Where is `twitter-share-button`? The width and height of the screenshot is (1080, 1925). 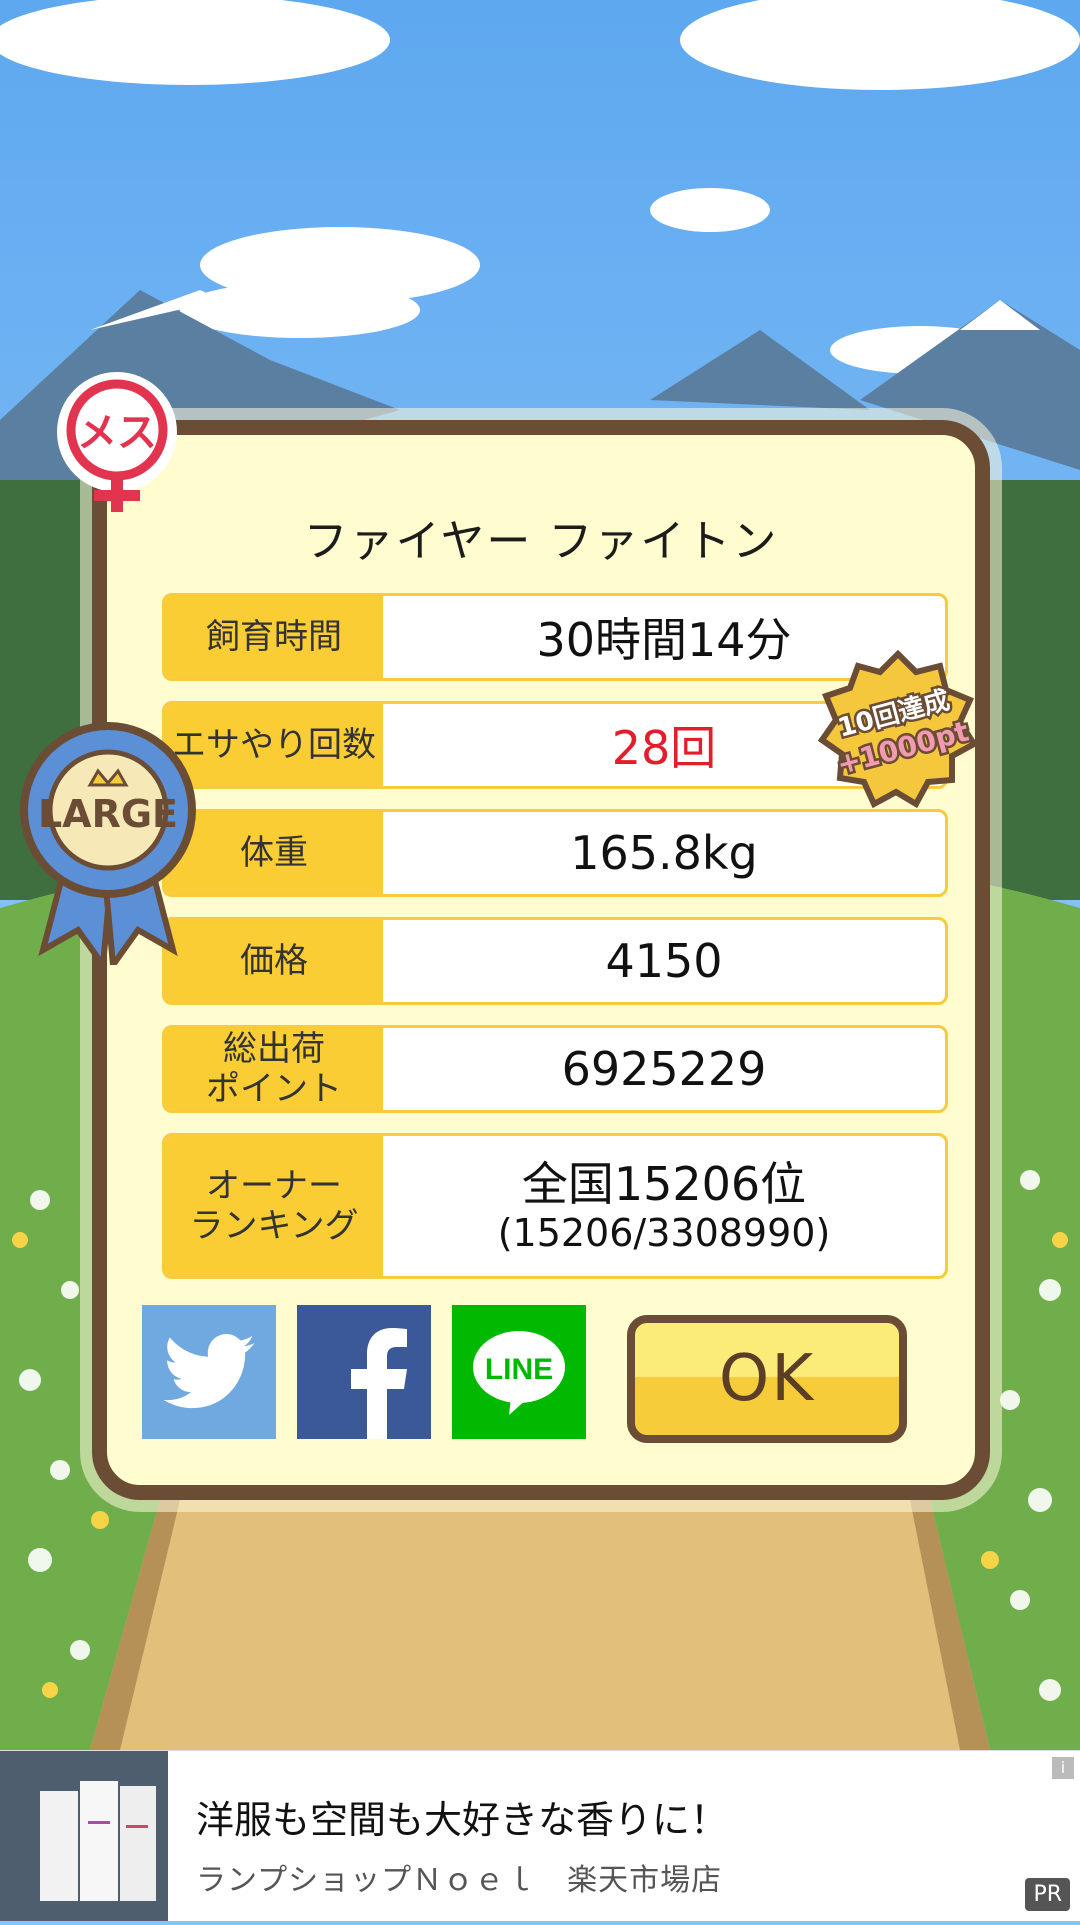
twitter-share-button is located at coordinates (209, 1372).